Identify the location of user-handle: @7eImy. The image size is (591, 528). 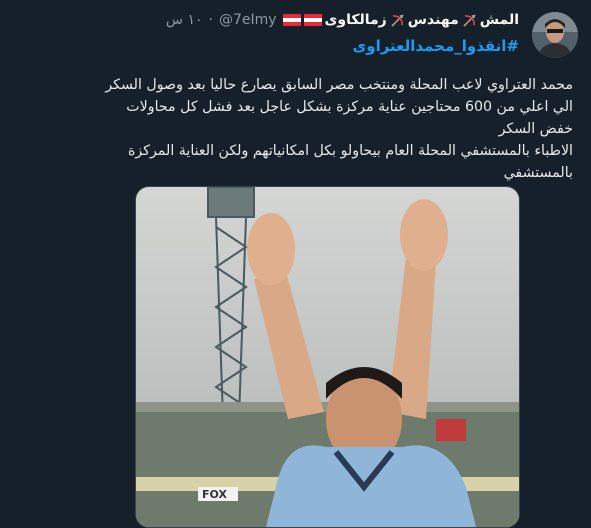
(248, 20).